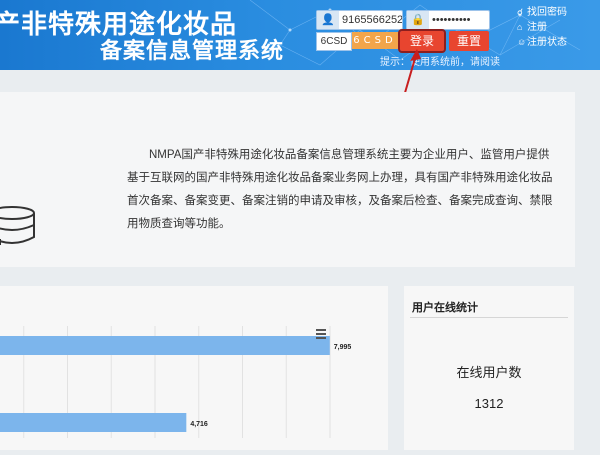 Image resolution: width=600 pixels, height=455 pixels. What do you see at coordinates (328, 20) in the screenshot?
I see `user-icon: 👤` at bounding box center [328, 20].